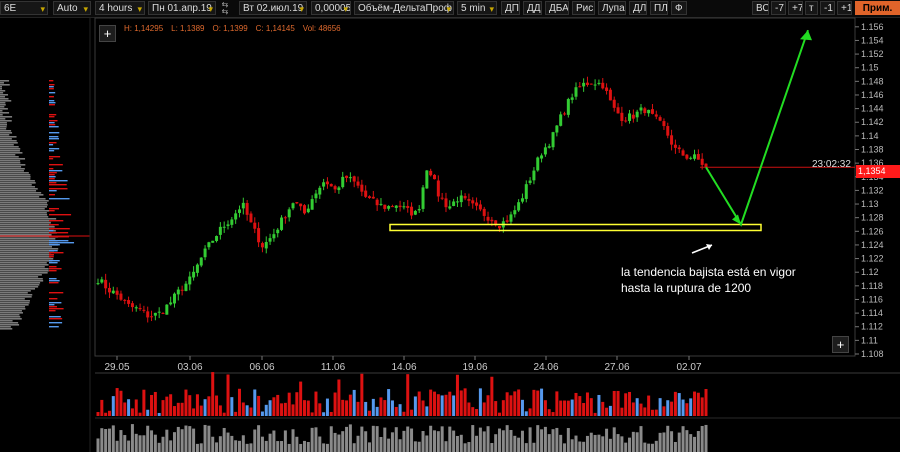  Describe the element at coordinates (402, 438) in the screenshot. I see `volume-histogram` at that location.